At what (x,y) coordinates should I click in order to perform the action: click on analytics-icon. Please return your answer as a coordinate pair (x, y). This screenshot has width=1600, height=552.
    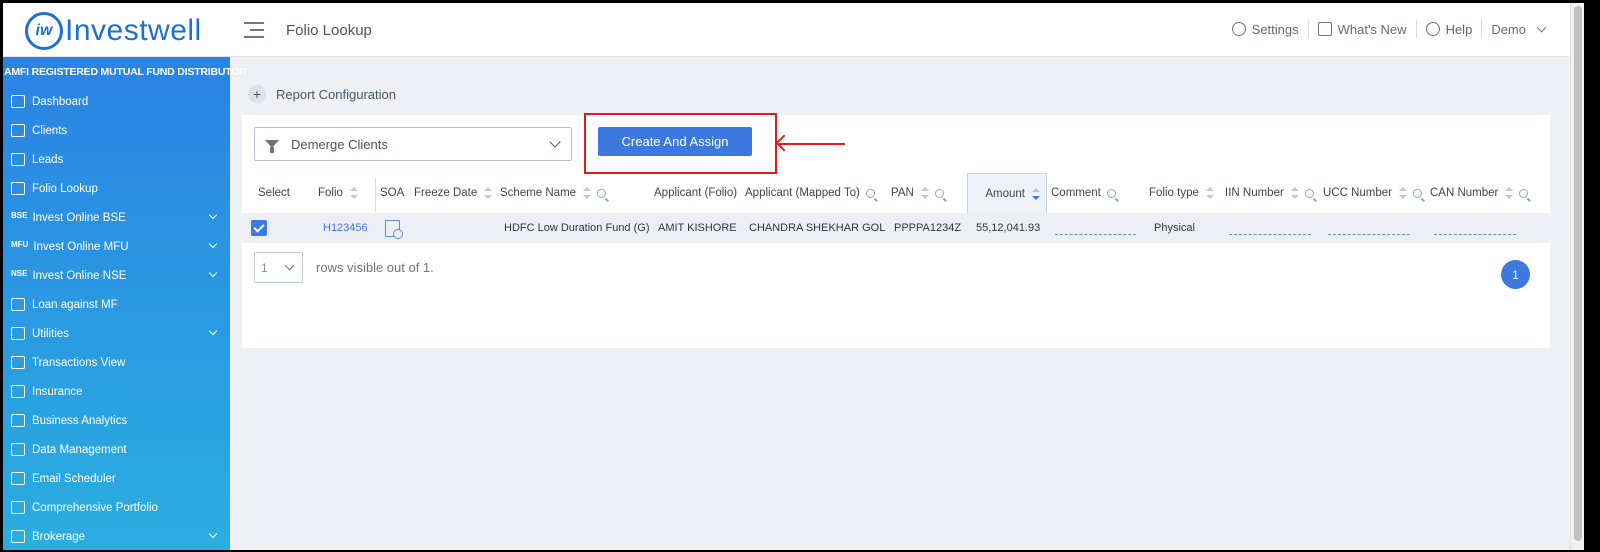
    Looking at the image, I should click on (18, 420).